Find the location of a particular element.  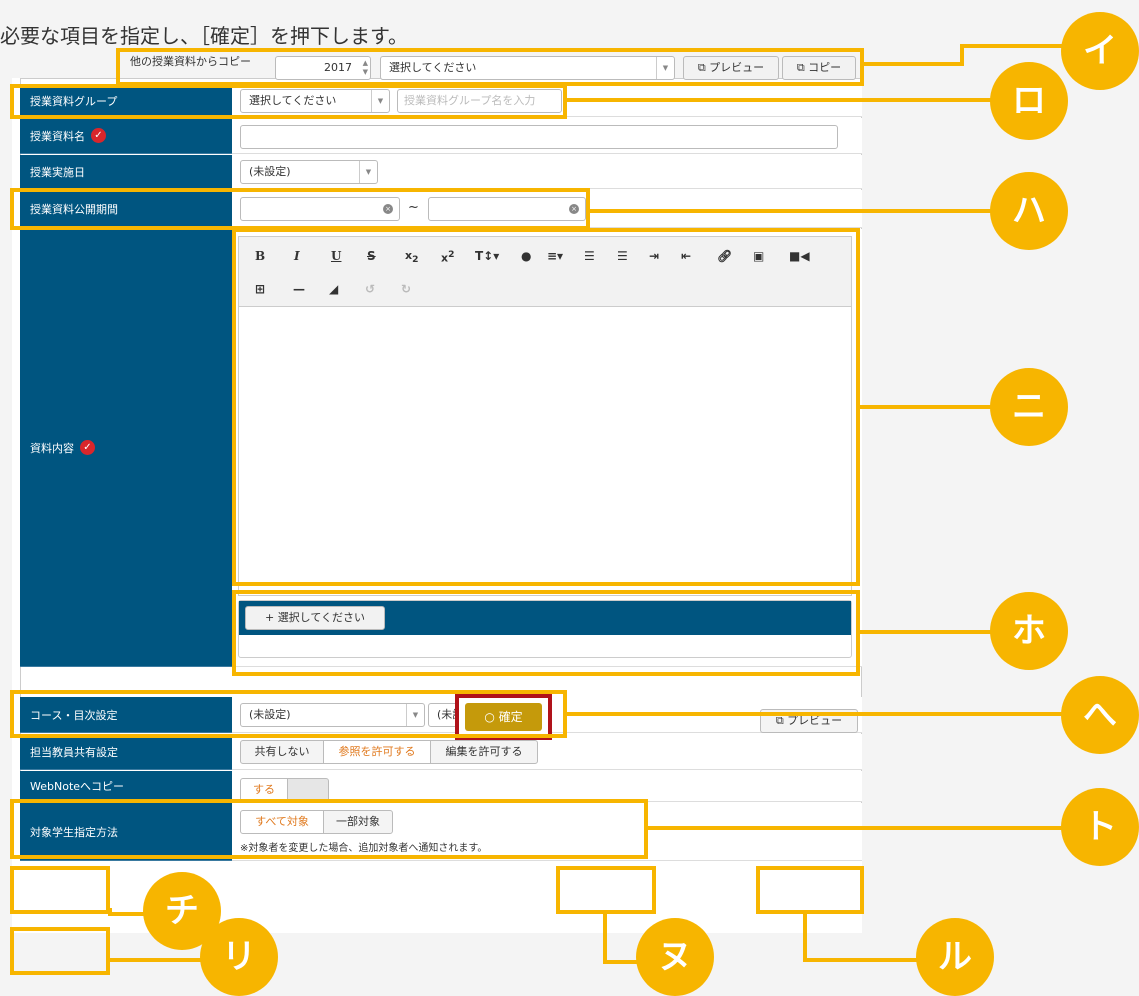

share-view-option: 参照を許可する is located at coordinates (377, 752).